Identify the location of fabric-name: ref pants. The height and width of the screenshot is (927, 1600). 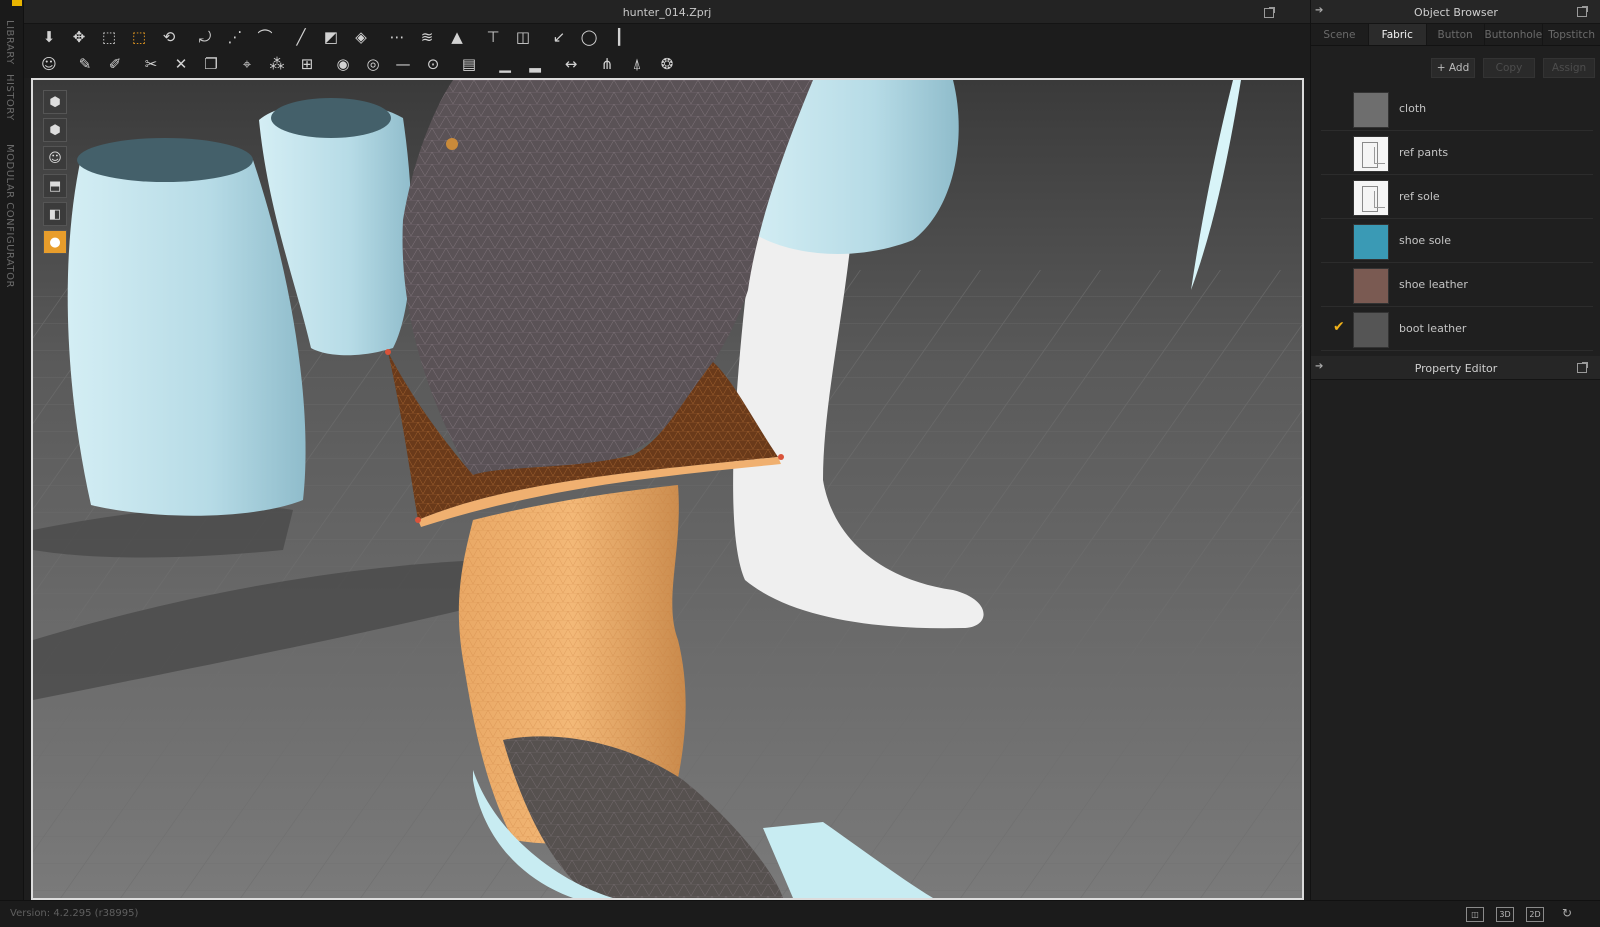
(1424, 152).